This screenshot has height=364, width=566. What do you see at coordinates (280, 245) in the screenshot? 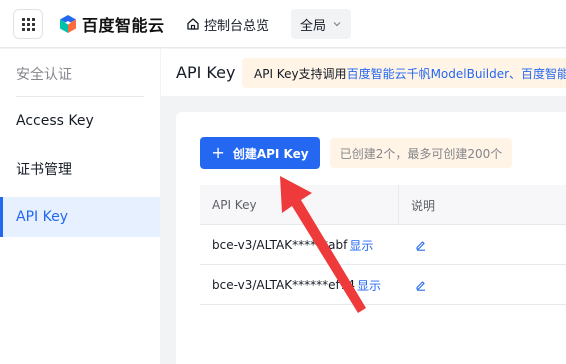
I see `api-key-value: bce-v3/ALTAK******abf` at bounding box center [280, 245].